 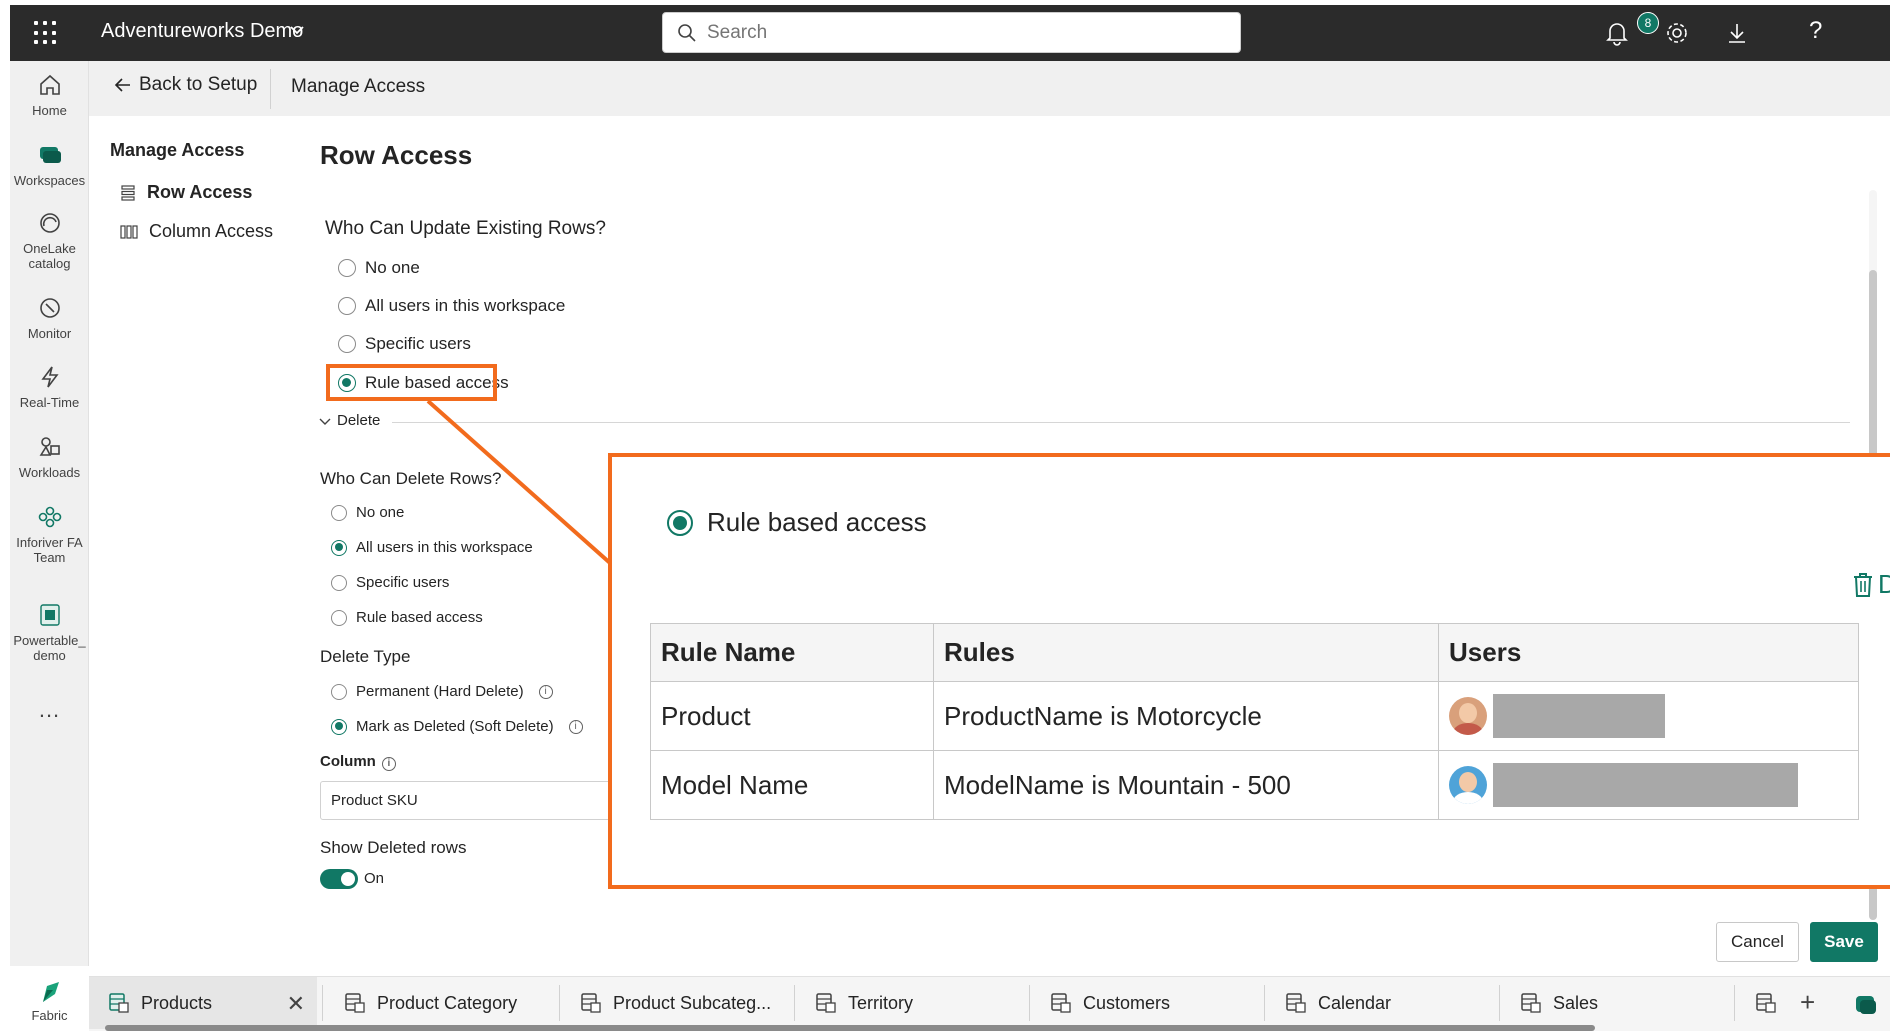 I want to click on rail-item-inforiver-fa-team: Inforiver FA Team, so click(x=49, y=534).